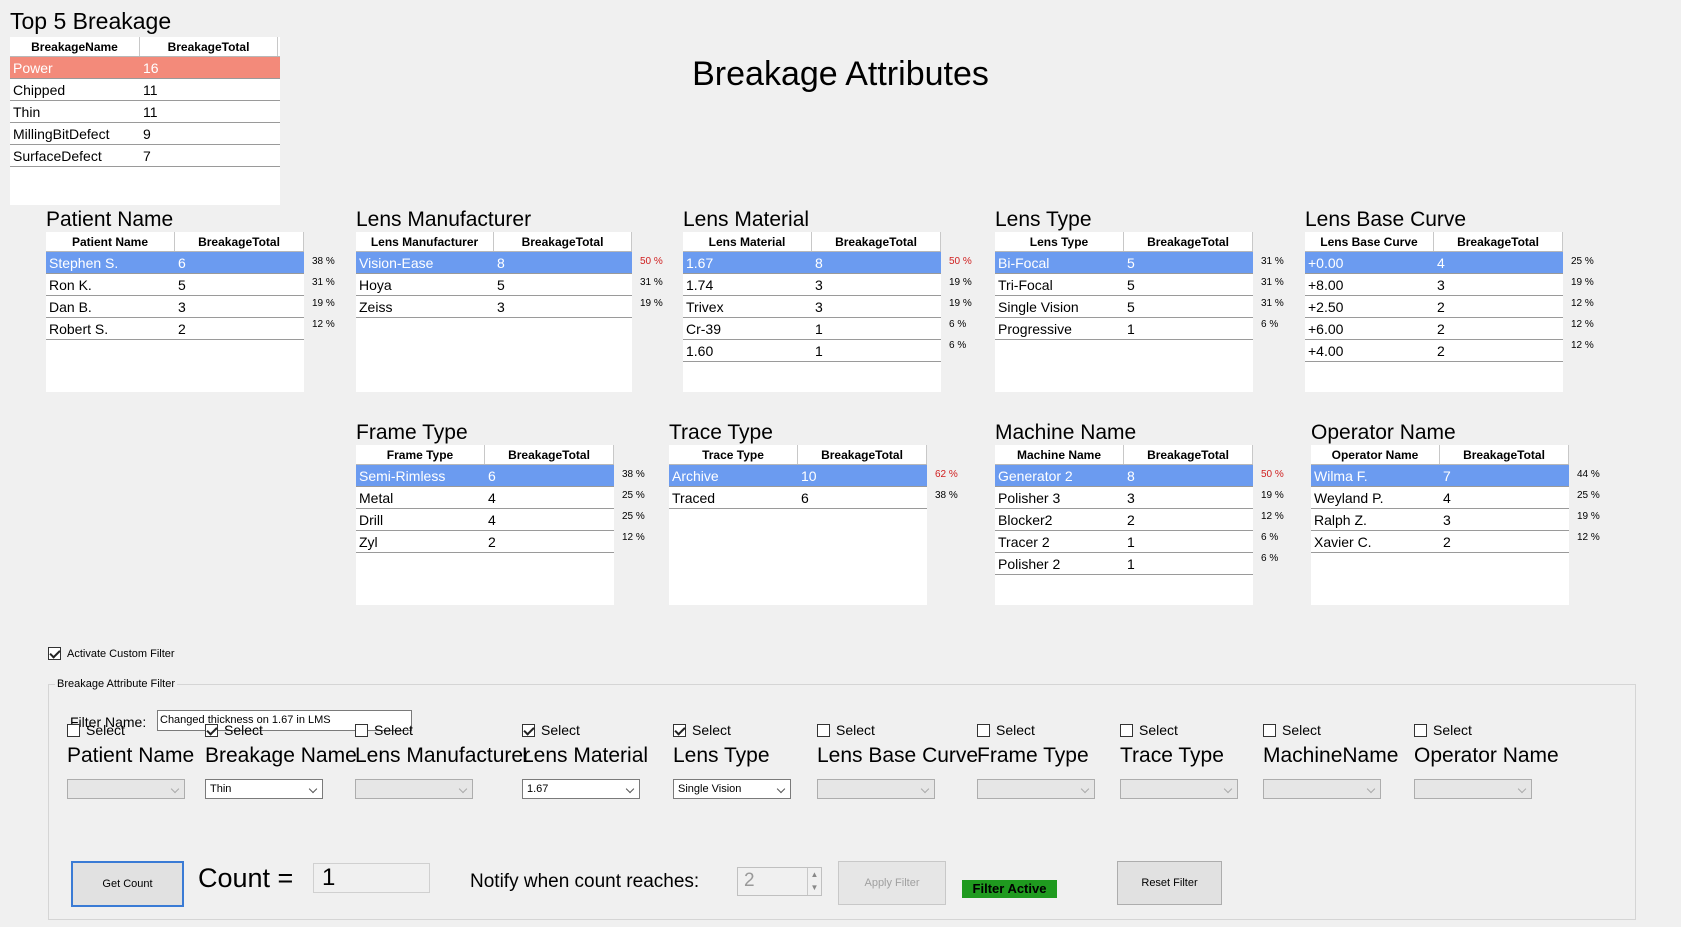 The width and height of the screenshot is (1681, 927). I want to click on select-checkbox-9: Select, so click(1443, 730).